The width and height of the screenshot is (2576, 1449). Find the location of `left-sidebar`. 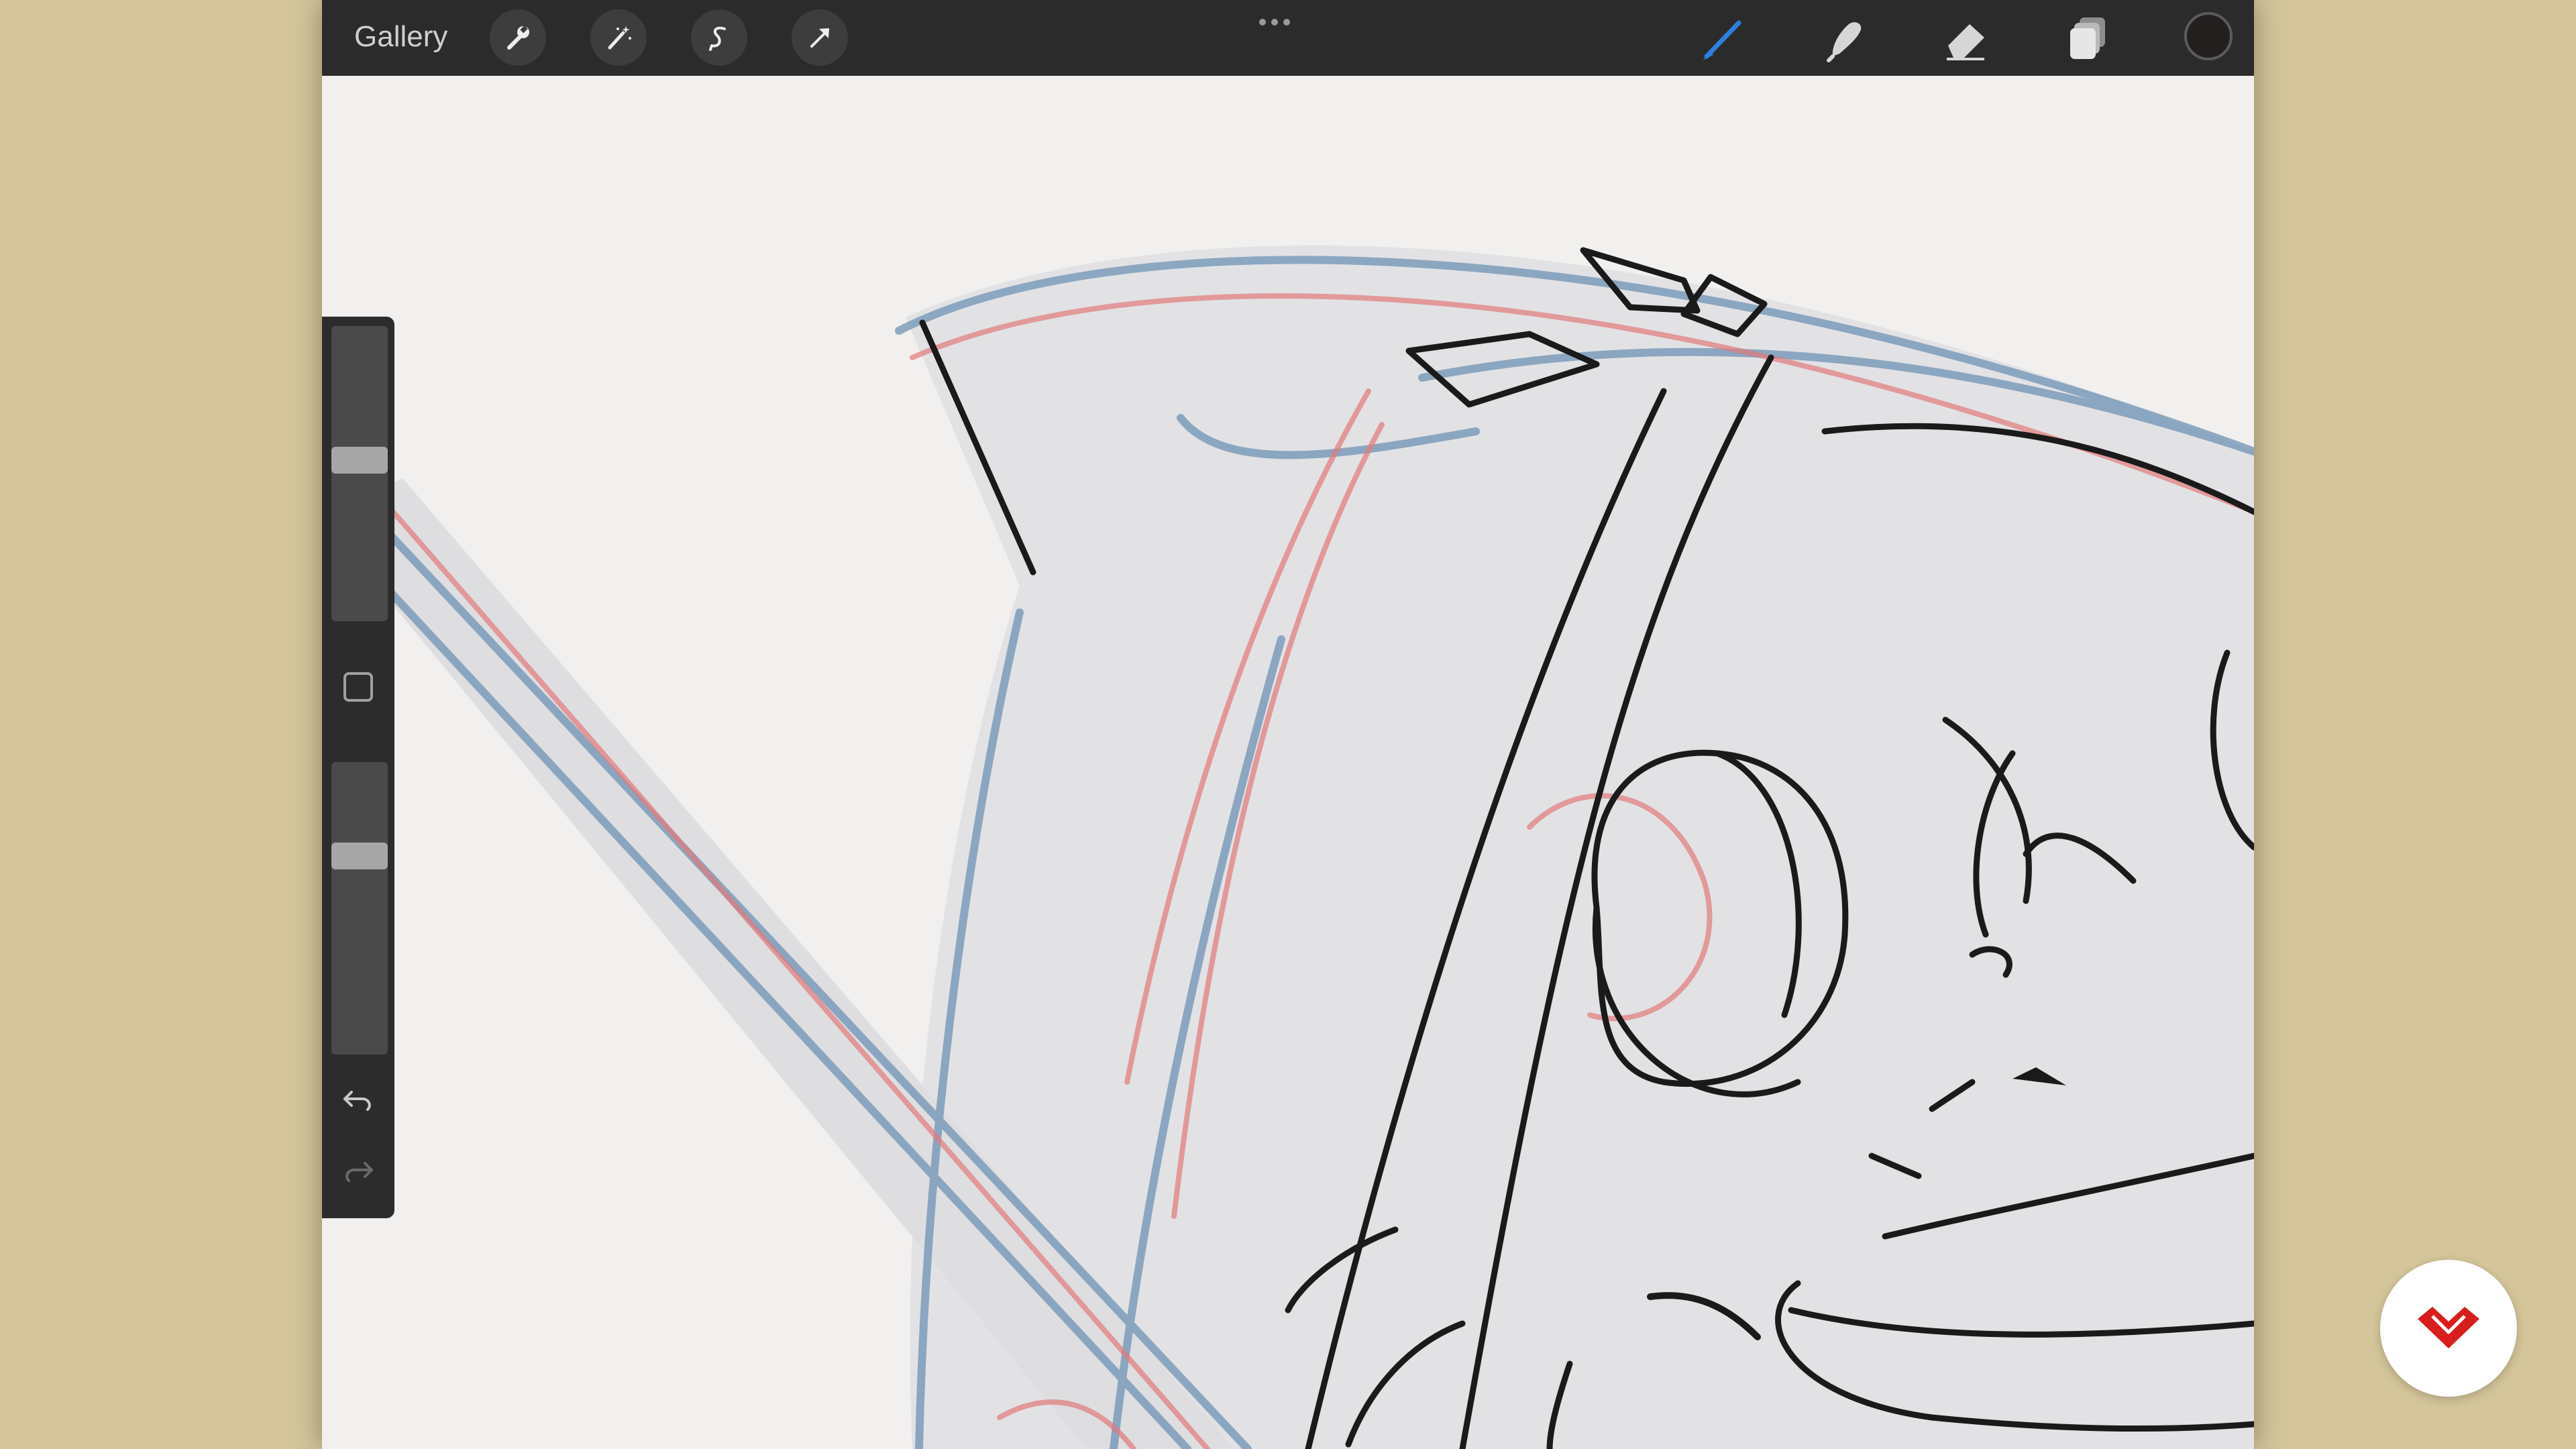

left-sidebar is located at coordinates (358, 767).